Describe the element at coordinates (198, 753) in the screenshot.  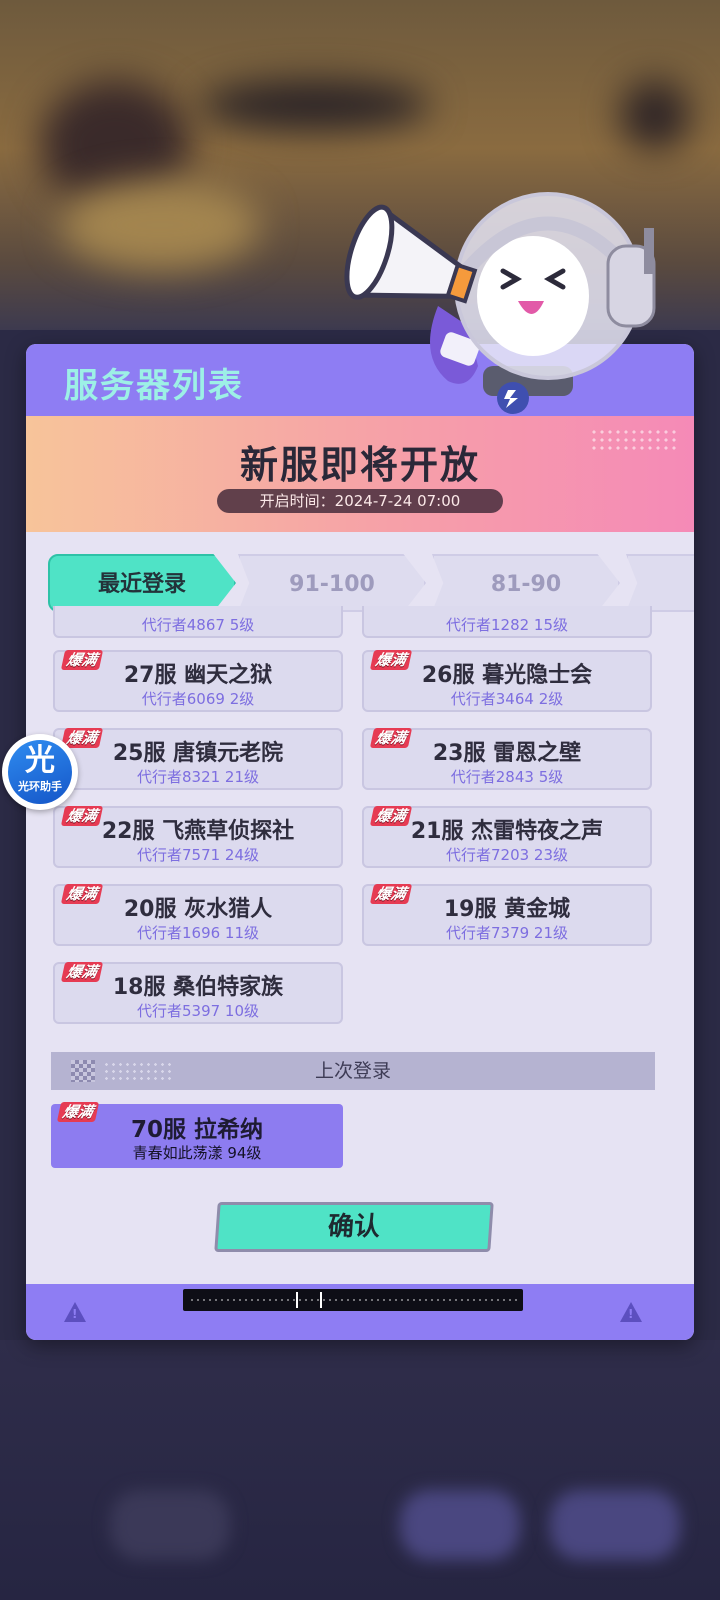
I see `server-name: 25服 唐镇元老院` at that location.